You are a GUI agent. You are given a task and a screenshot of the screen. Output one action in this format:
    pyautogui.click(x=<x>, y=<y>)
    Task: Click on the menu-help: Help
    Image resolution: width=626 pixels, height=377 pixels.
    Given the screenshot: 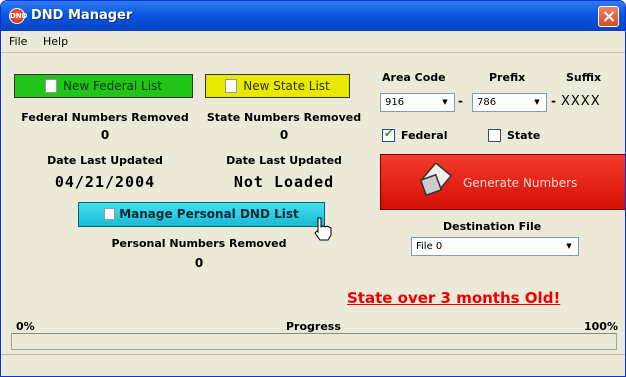 What is the action you would take?
    pyautogui.click(x=55, y=41)
    